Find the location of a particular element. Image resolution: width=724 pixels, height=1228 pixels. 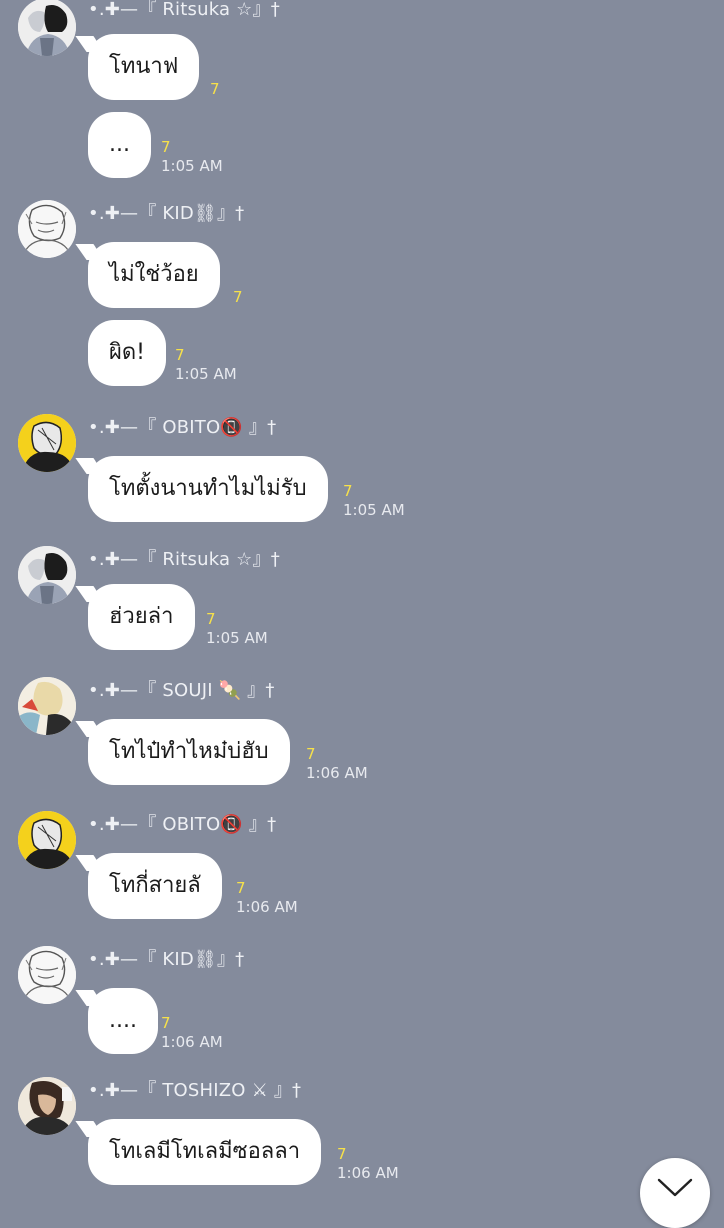

sender-name: •.✚—『 TOSHIZO ⚔ 』† is located at coordinates (195, 1090).